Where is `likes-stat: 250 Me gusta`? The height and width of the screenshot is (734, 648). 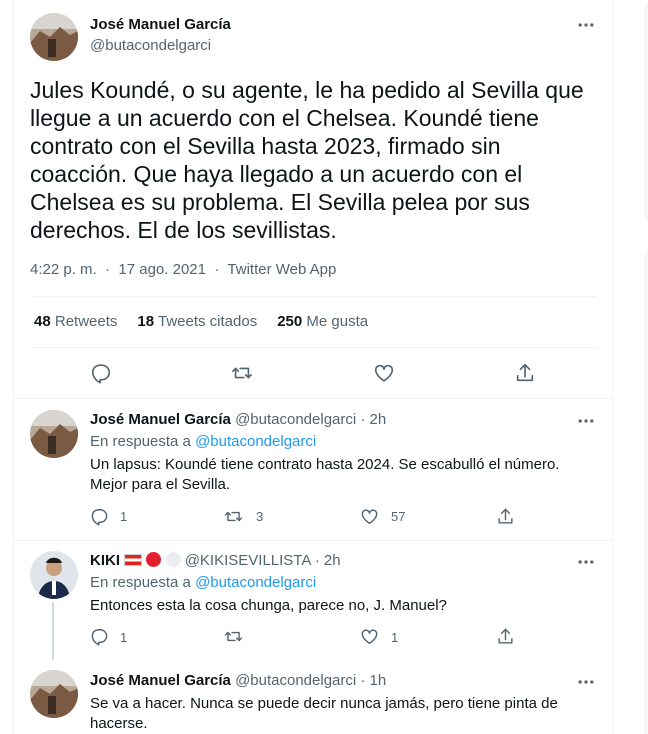
likes-stat: 250 Me gusta is located at coordinates (322, 321).